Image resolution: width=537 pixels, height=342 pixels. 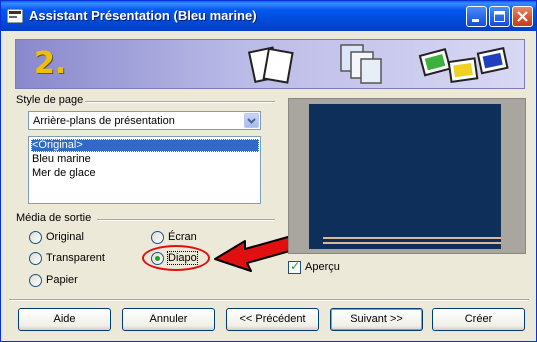 What do you see at coordinates (268, 16) in the screenshot?
I see `title-bar: Assistant Présentation (Bleu marine)` at bounding box center [268, 16].